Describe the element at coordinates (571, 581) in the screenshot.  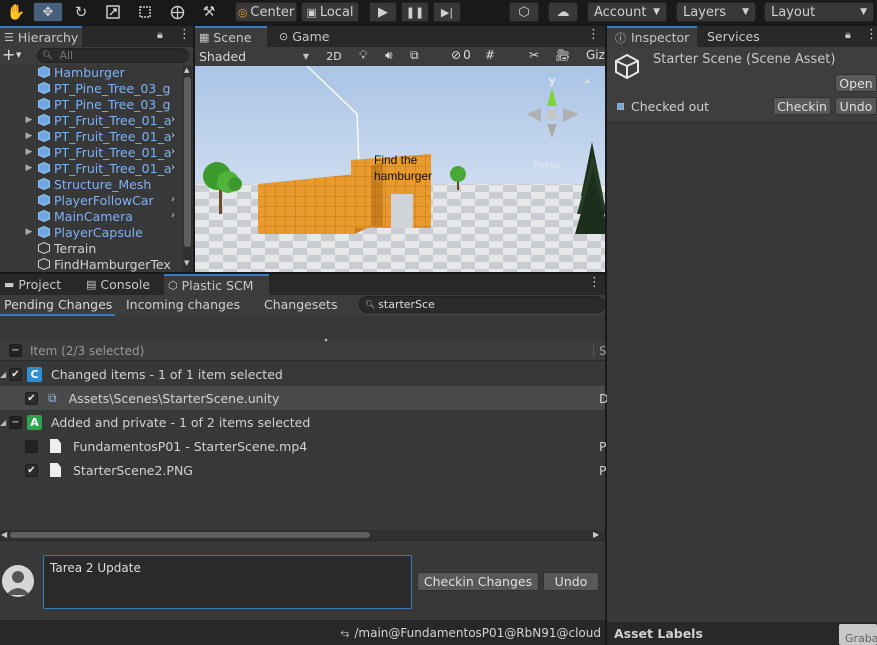
I see `undo-changes-button: Undo` at that location.